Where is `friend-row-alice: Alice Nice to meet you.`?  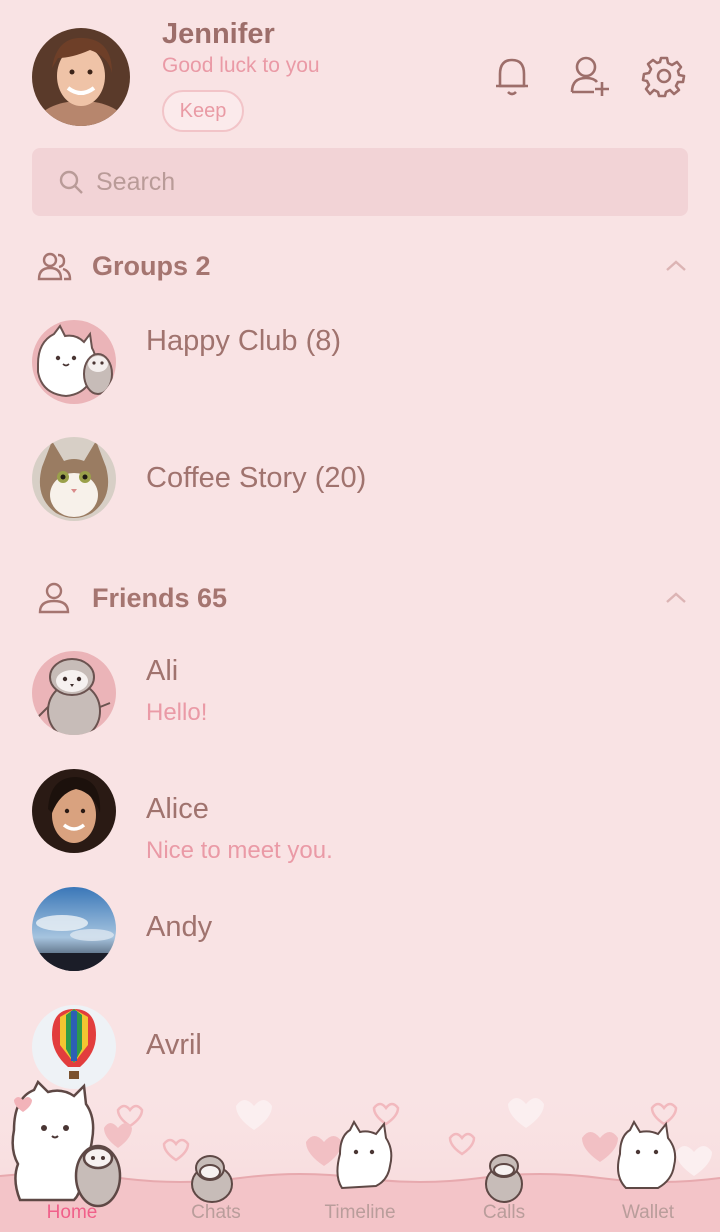
friend-row-alice: Alice Nice to meet you. is located at coordinates (360, 829).